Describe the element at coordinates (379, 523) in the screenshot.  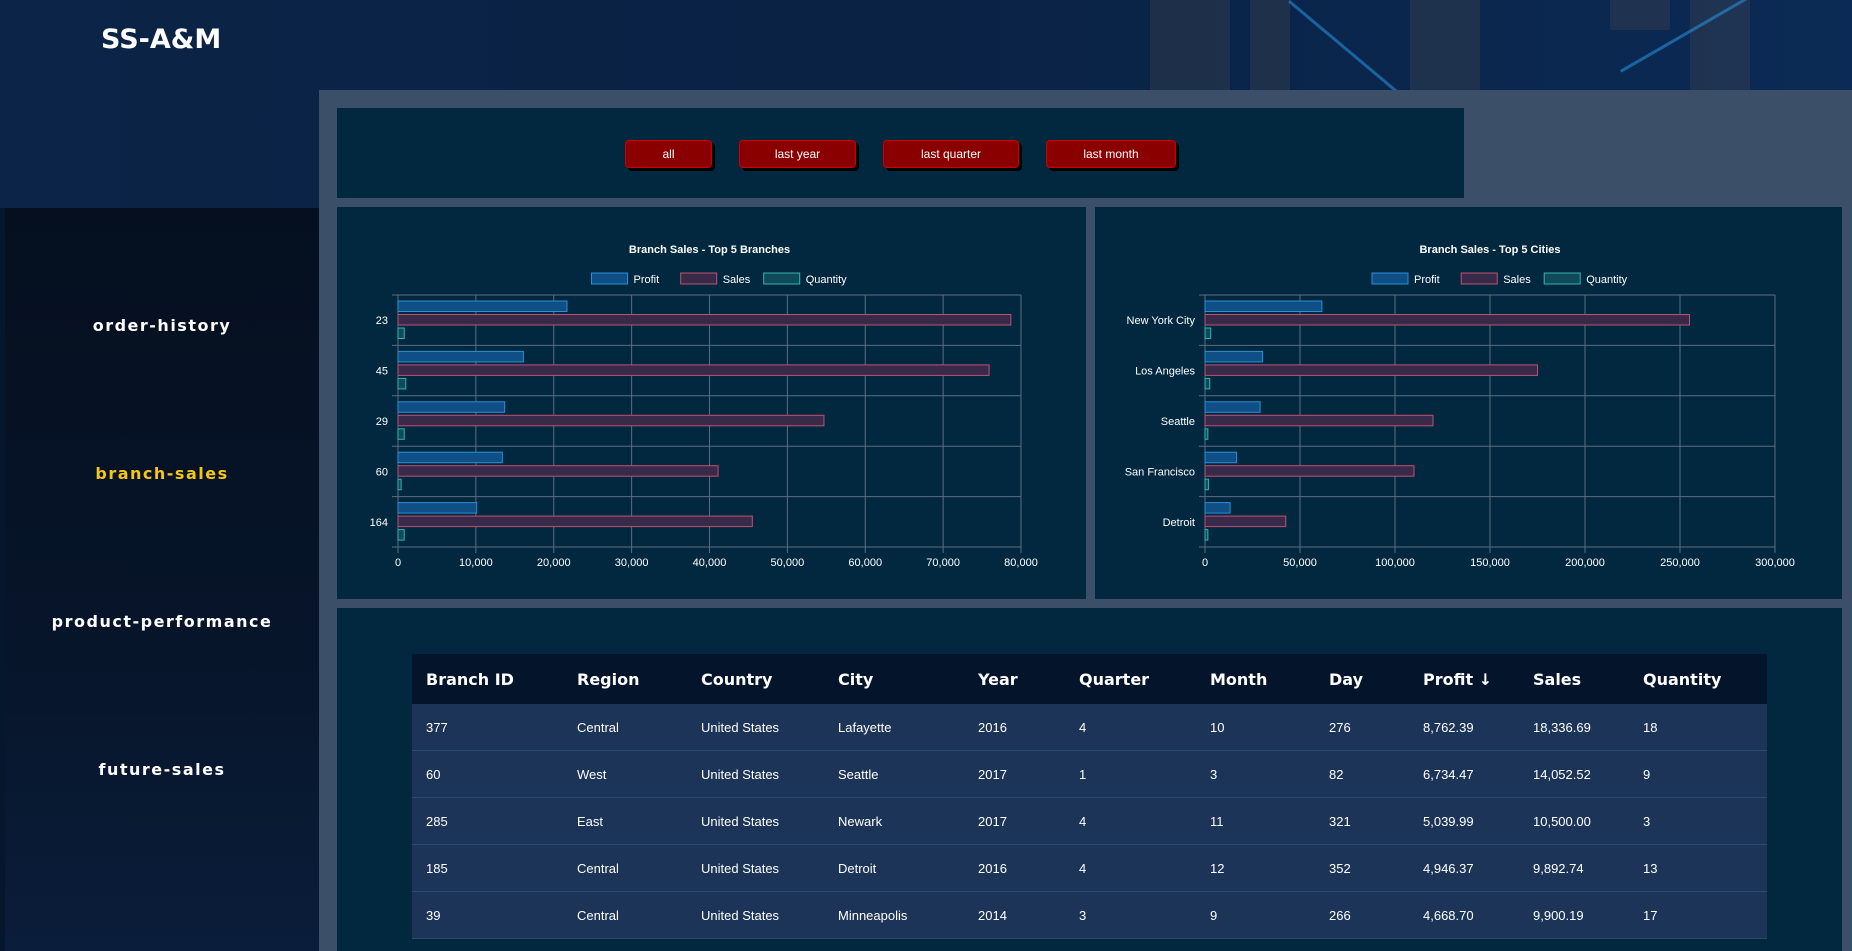
I see `y-tick-label: 164` at that location.